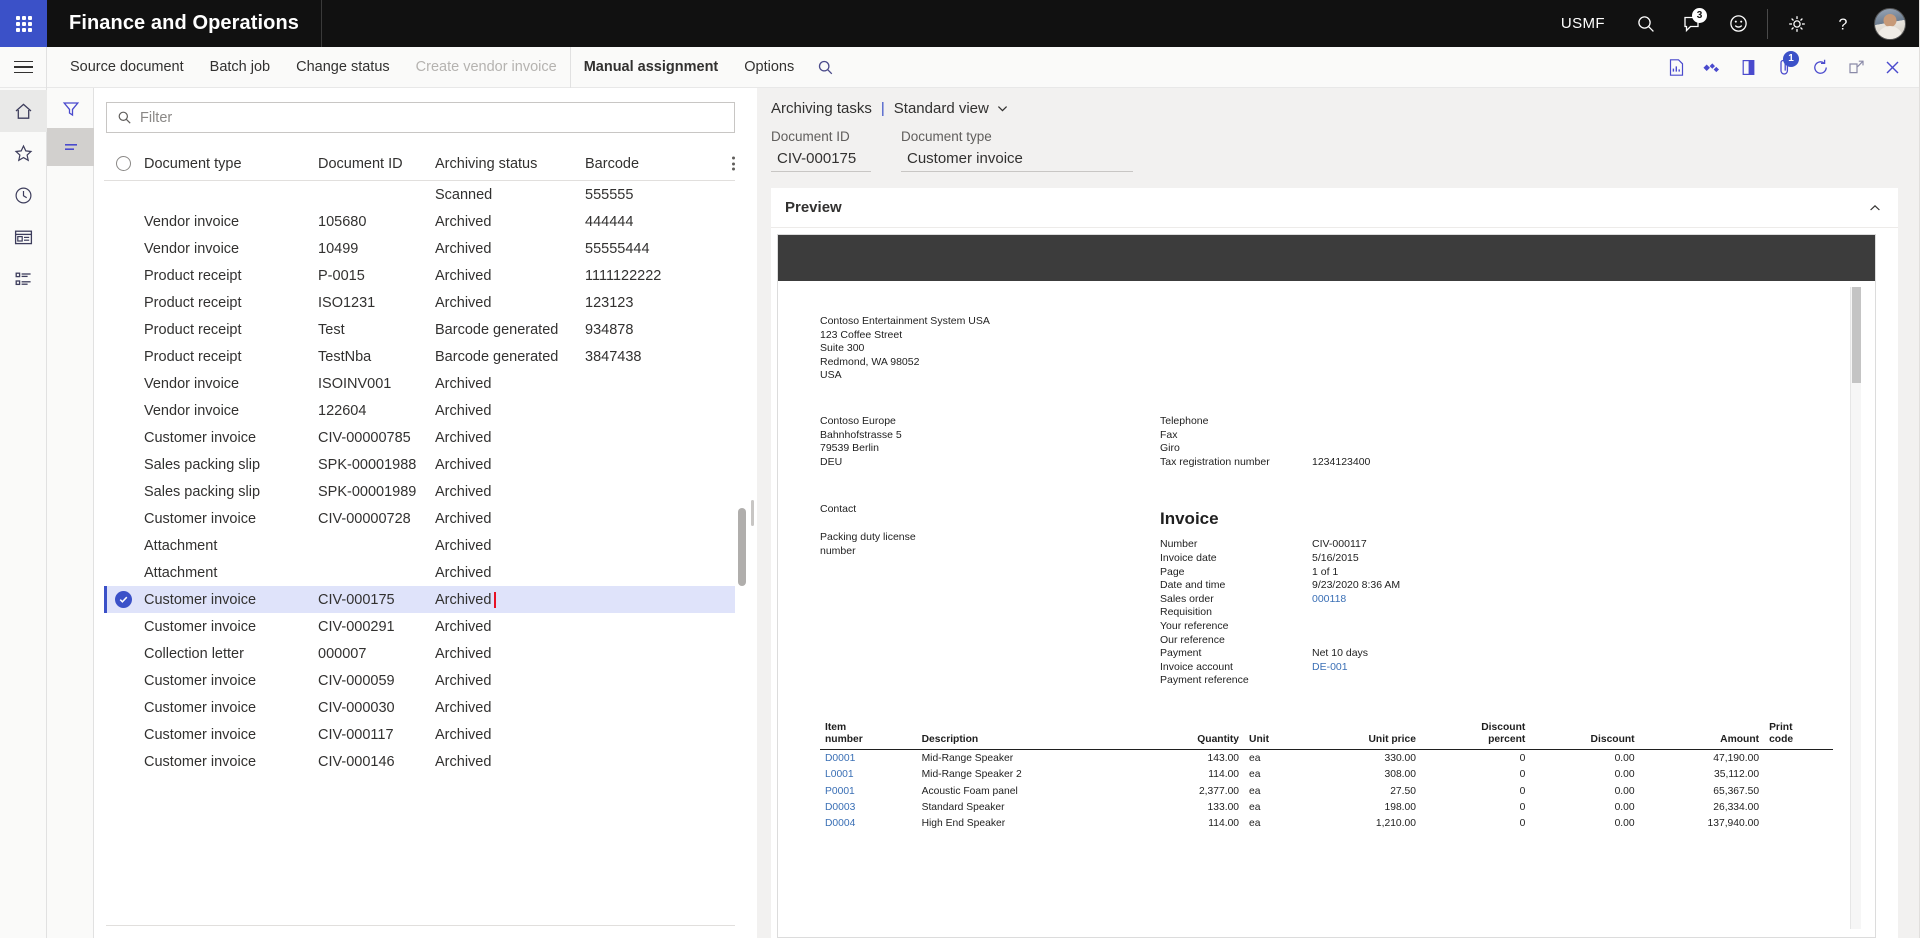 This screenshot has height=938, width=1920. What do you see at coordinates (70, 109) in the screenshot?
I see `filter-funnel-icon` at bounding box center [70, 109].